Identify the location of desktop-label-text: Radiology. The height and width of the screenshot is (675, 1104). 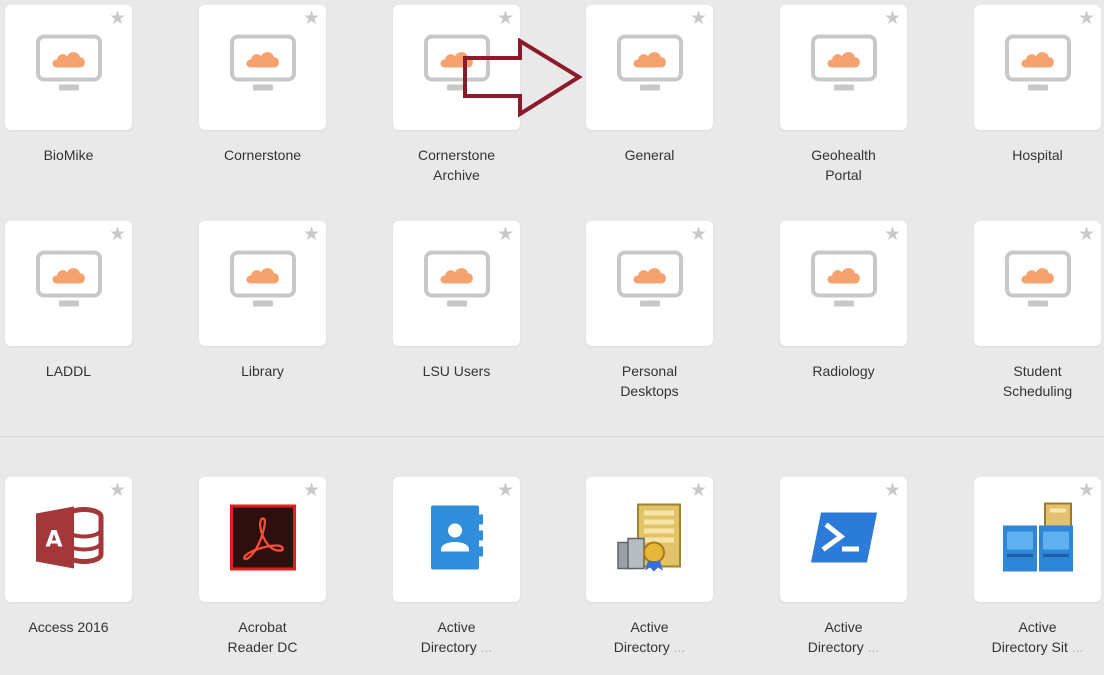
(843, 371).